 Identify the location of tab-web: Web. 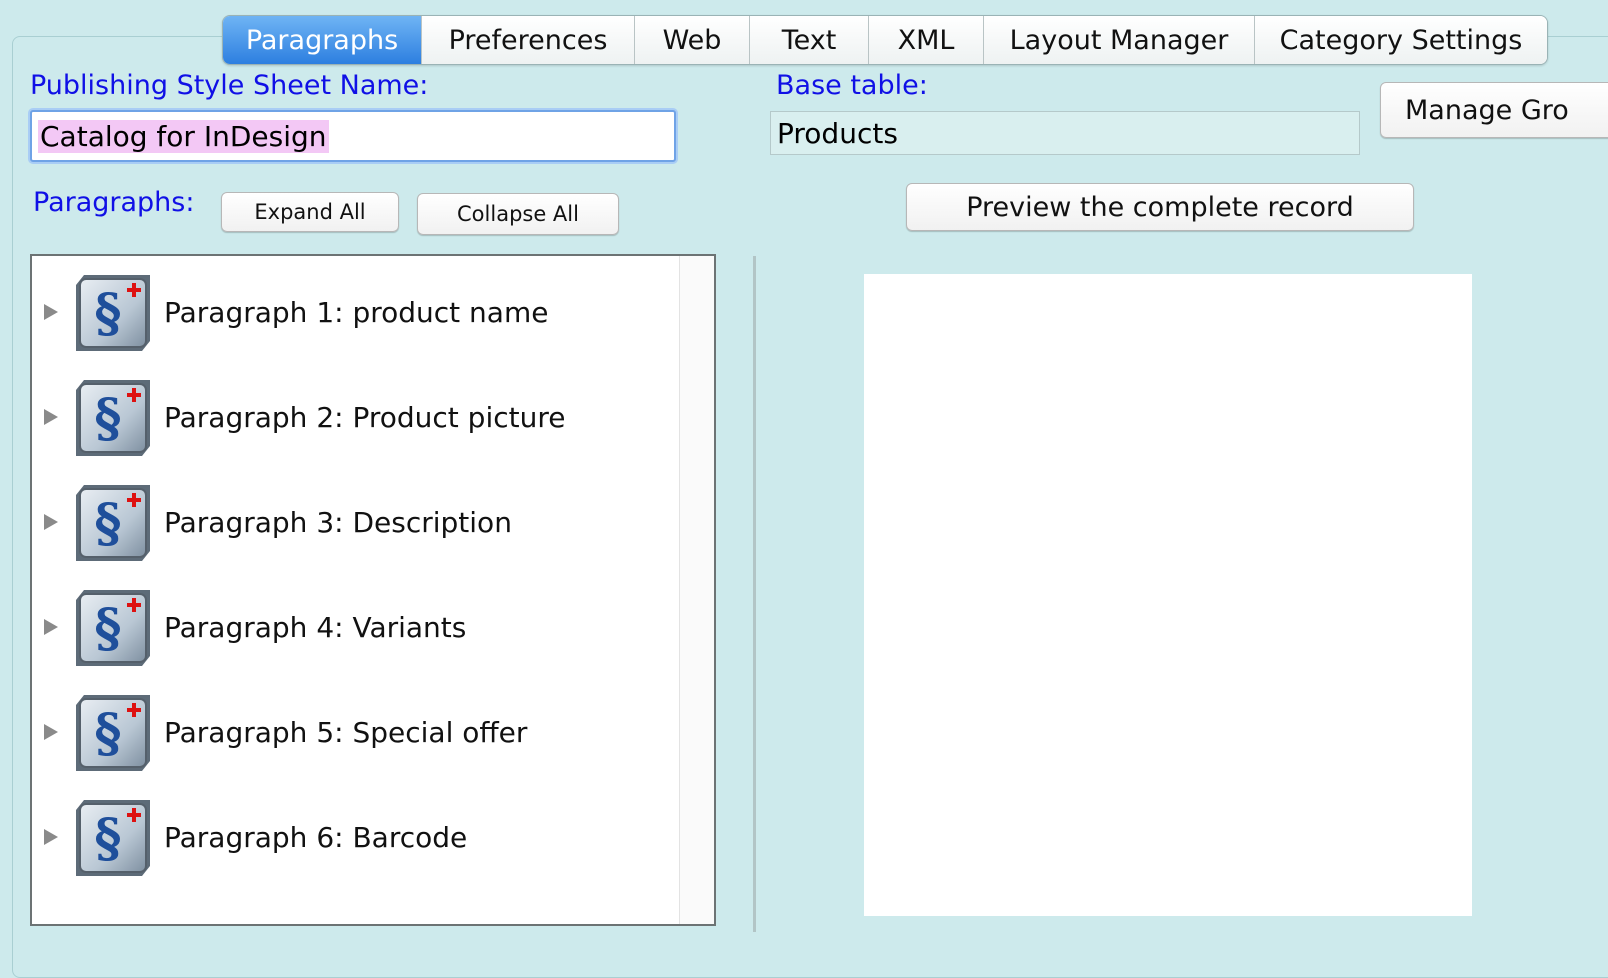
(692, 40).